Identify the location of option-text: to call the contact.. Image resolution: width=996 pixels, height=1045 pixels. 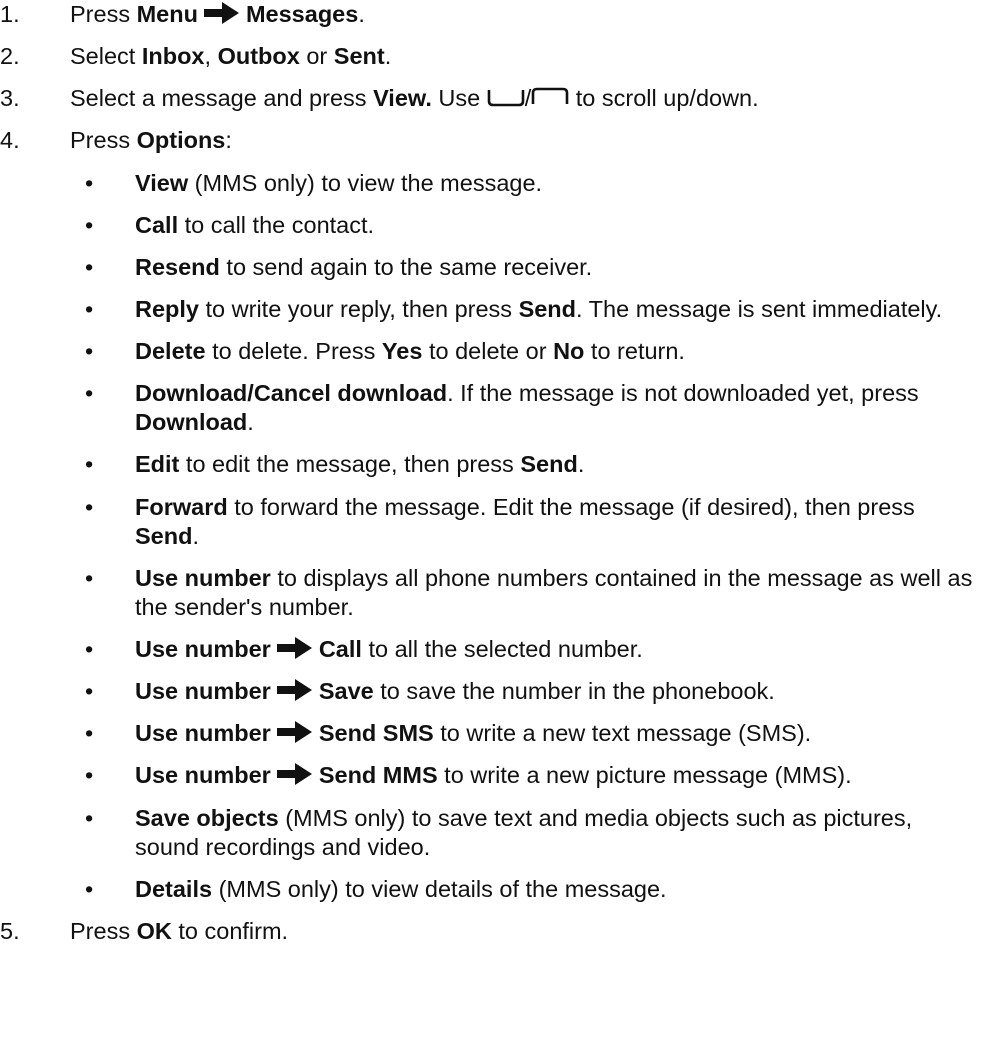
(276, 224).